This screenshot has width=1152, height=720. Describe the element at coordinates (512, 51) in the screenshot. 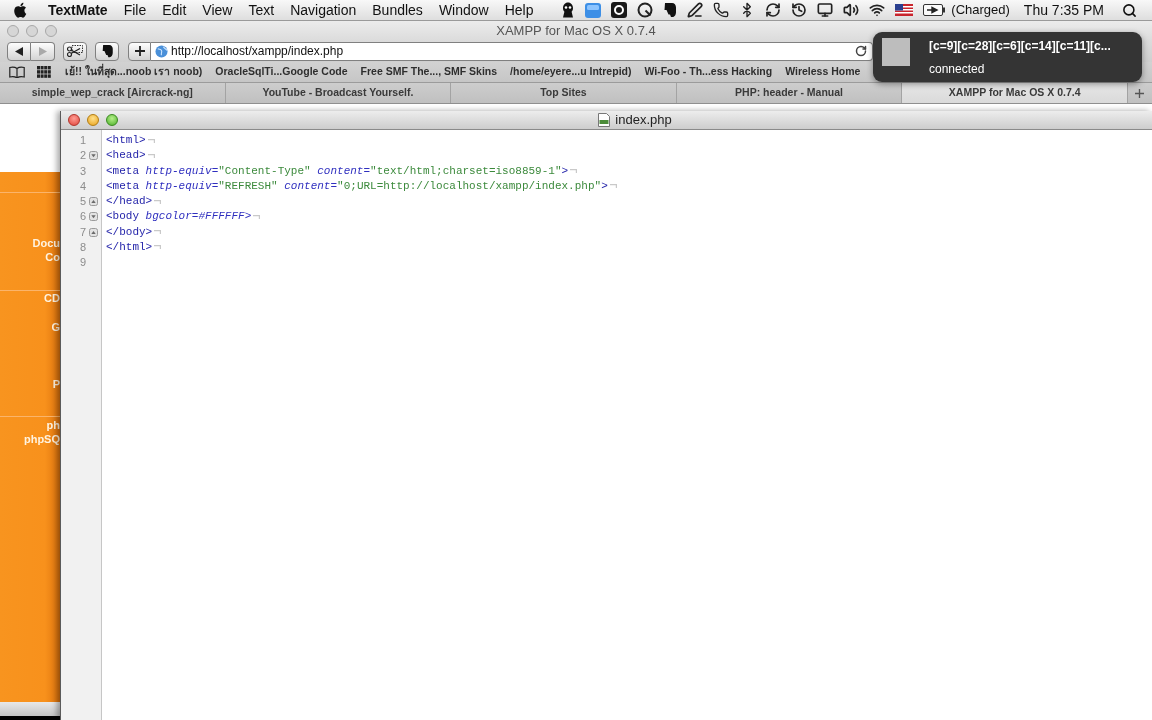

I see `address-field: http://localhost/xampp/index.php` at that location.